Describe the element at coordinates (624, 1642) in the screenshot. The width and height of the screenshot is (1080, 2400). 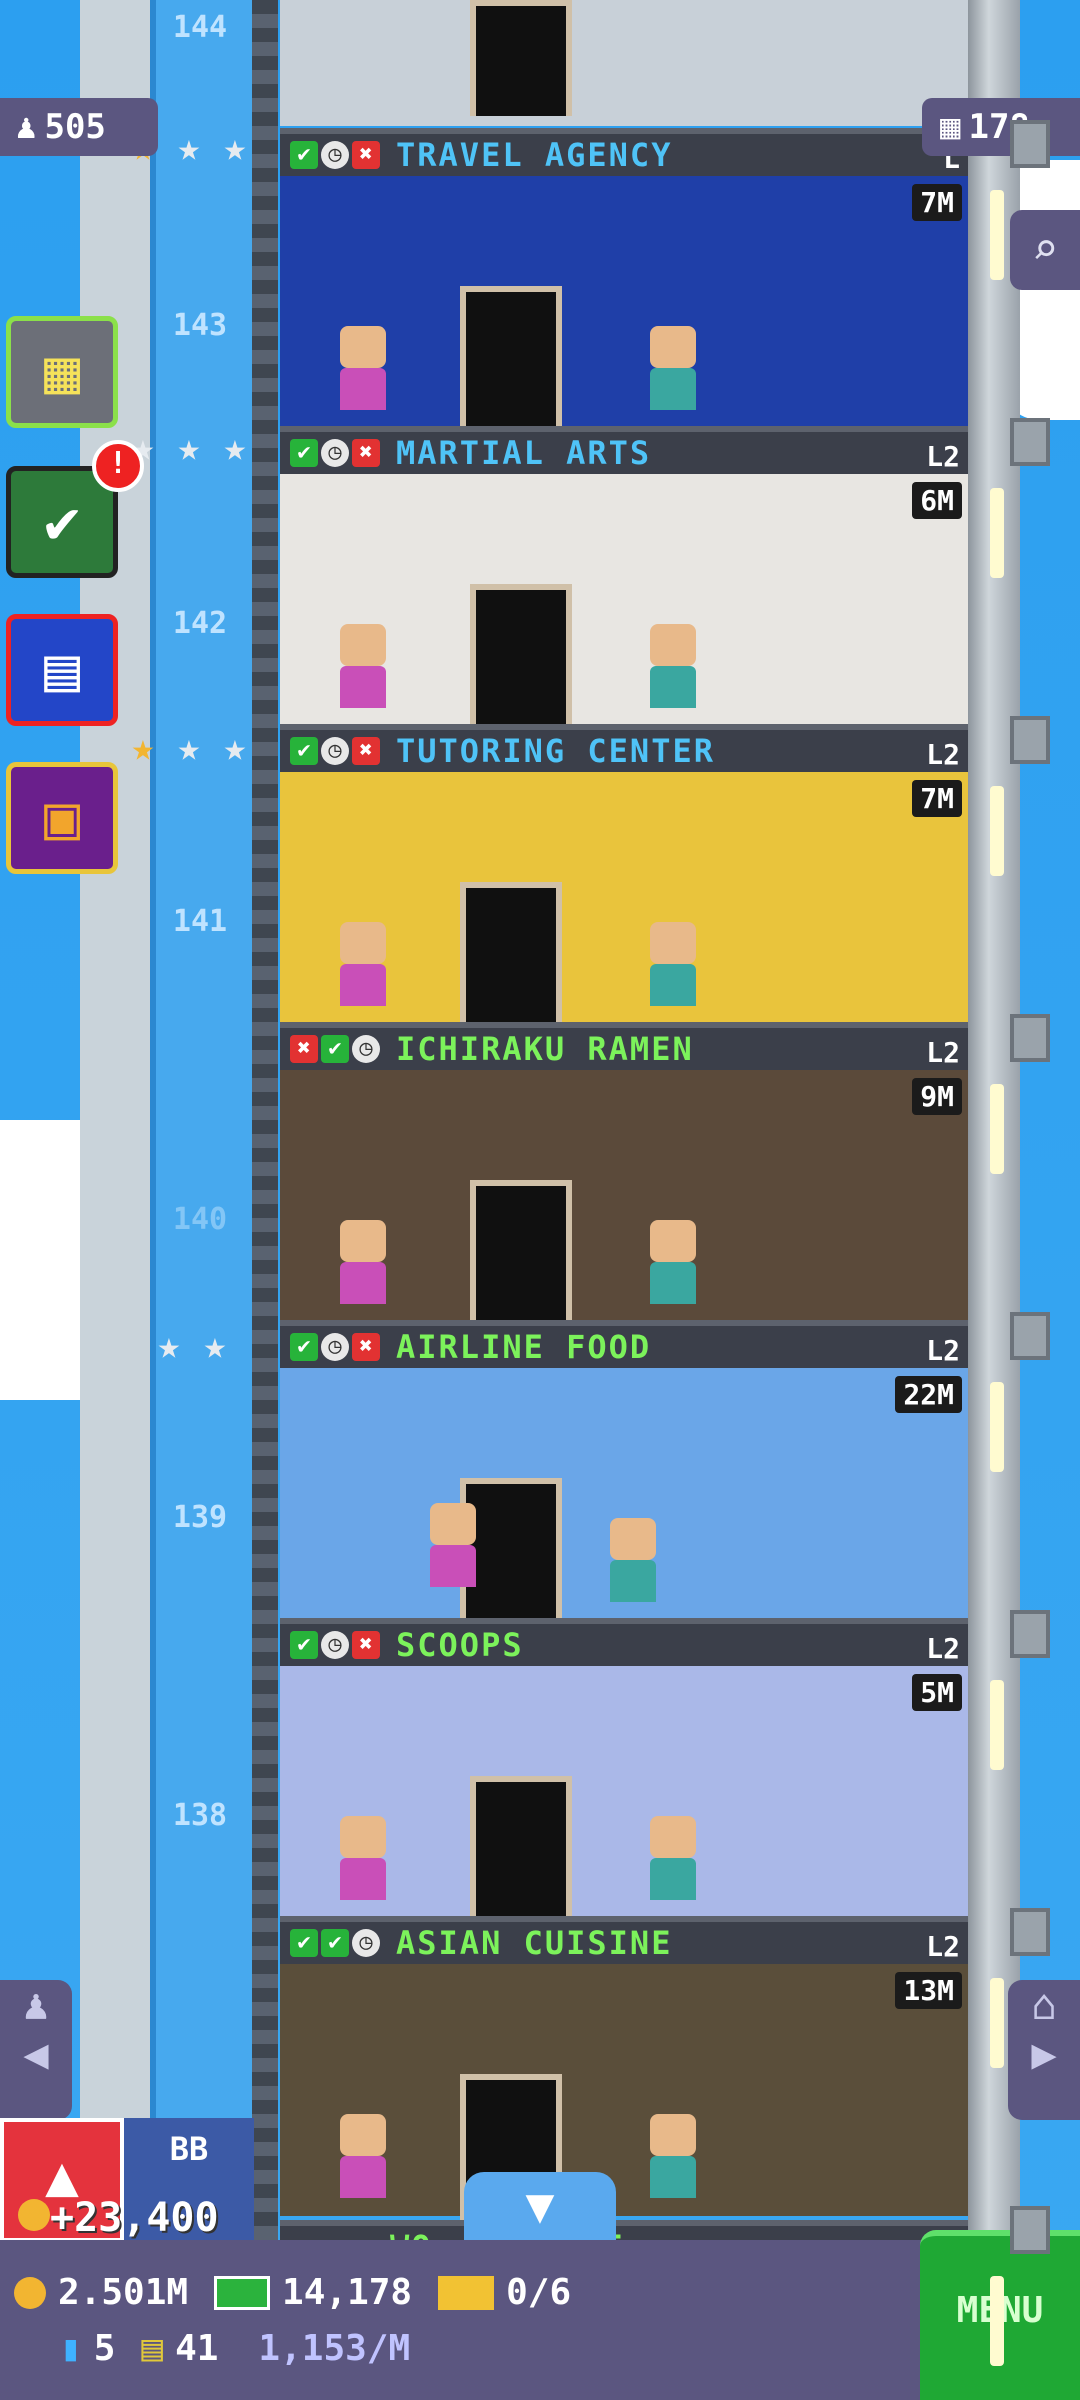
I see `floor-header: ✔ ◷ ✖ SCOOPS L2` at that location.